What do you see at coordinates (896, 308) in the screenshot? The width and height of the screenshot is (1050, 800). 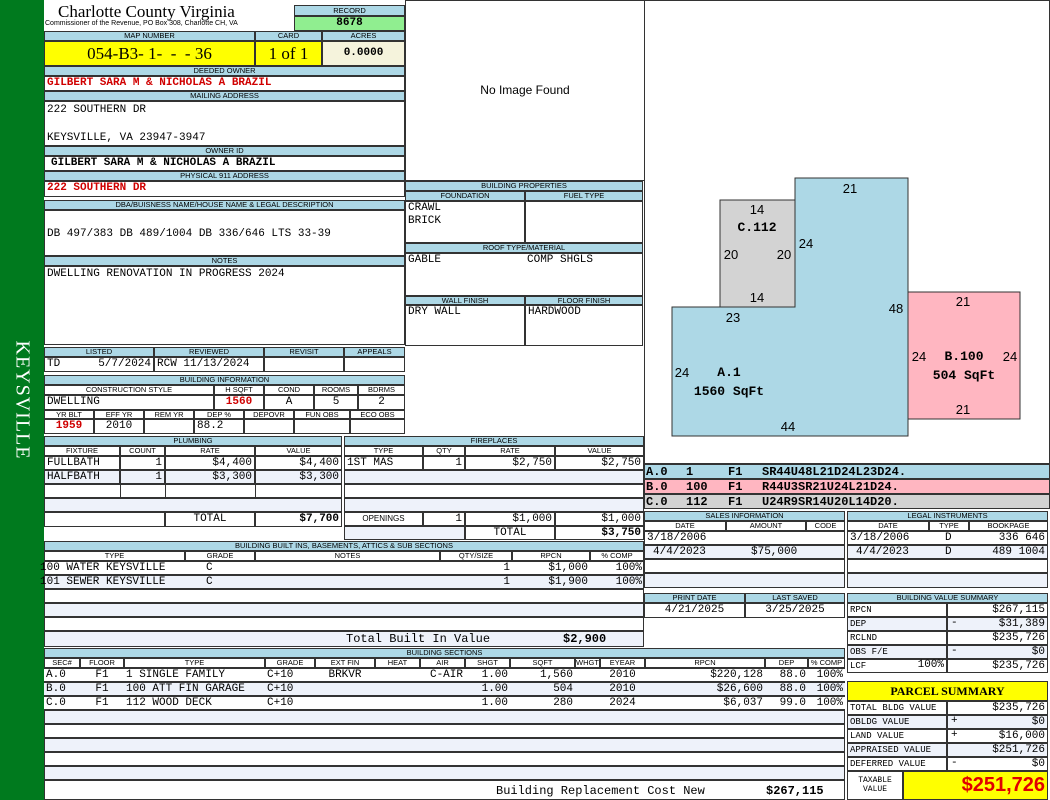 I see `dim-a-right: 48` at bounding box center [896, 308].